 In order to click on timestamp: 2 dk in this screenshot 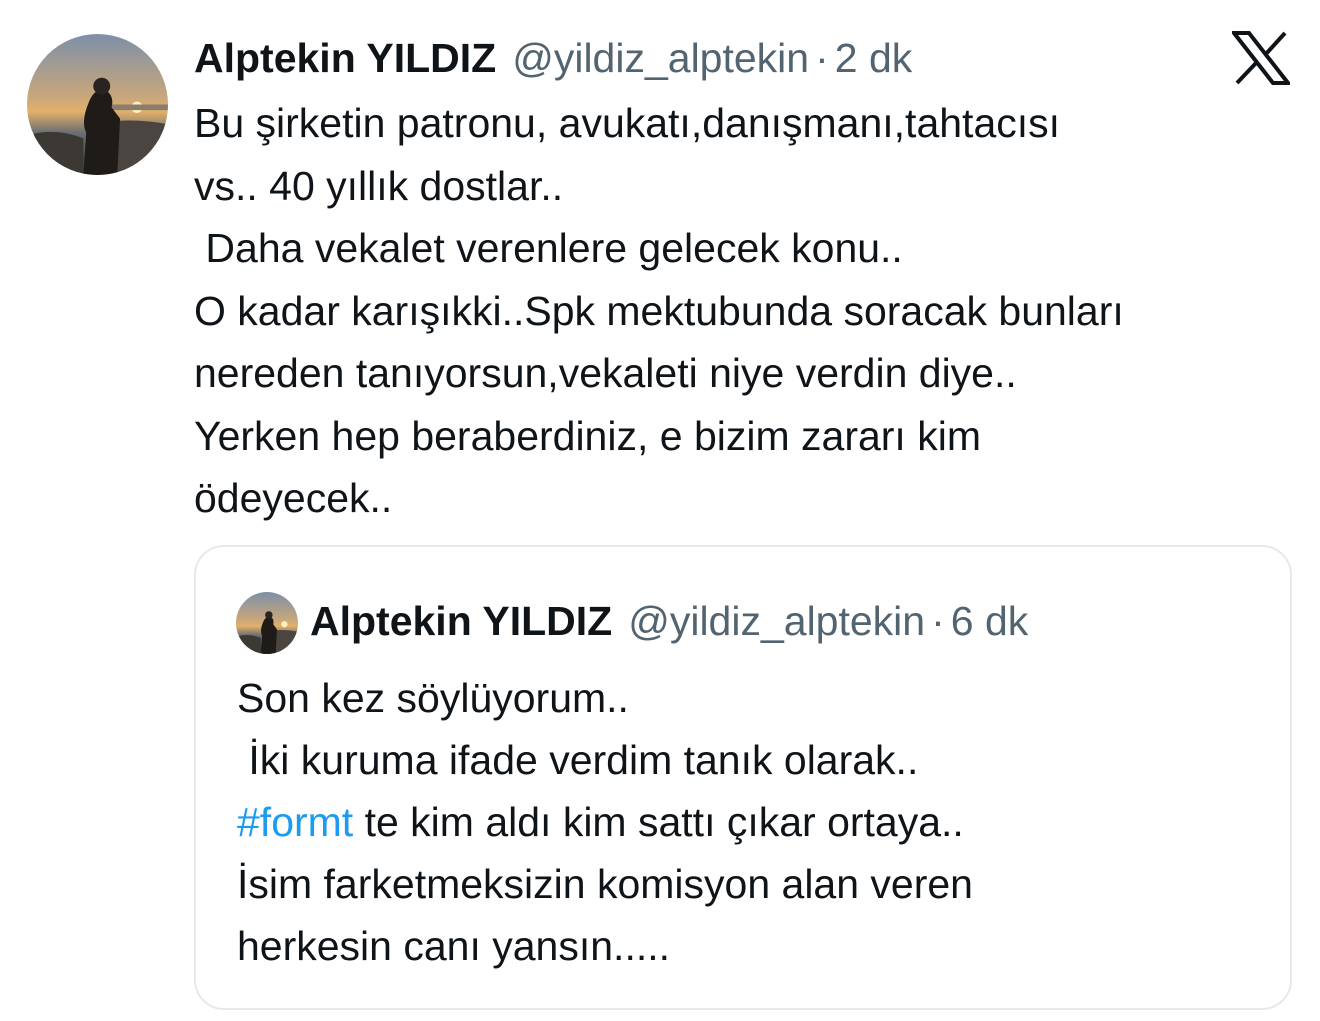, I will do `click(874, 58)`.